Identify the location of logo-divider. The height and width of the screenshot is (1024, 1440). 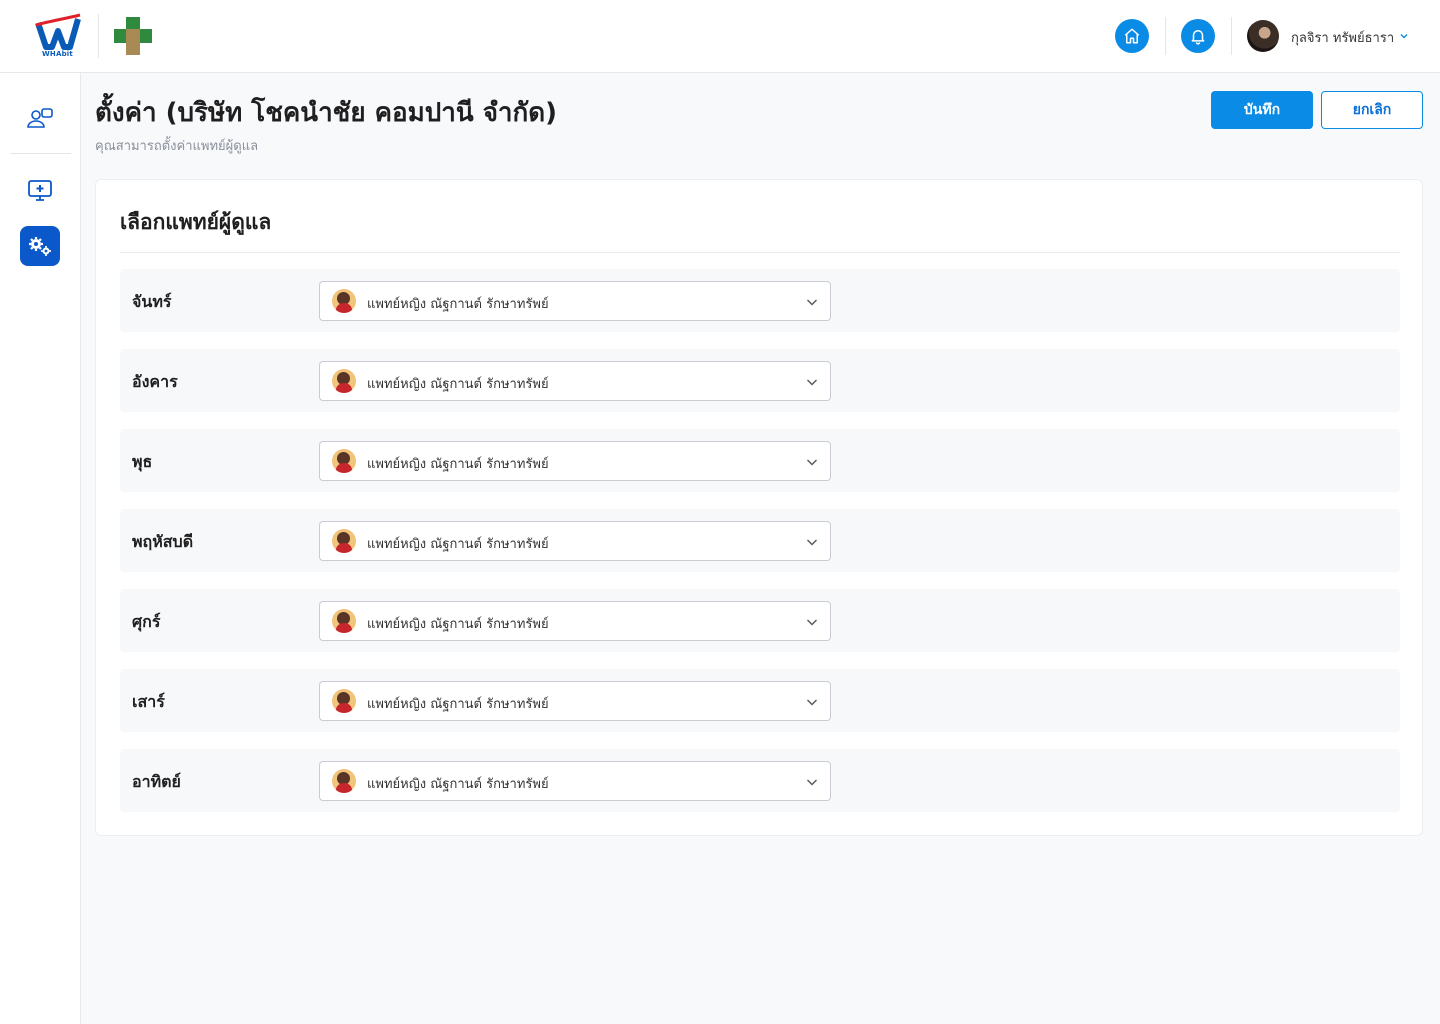
(98, 36).